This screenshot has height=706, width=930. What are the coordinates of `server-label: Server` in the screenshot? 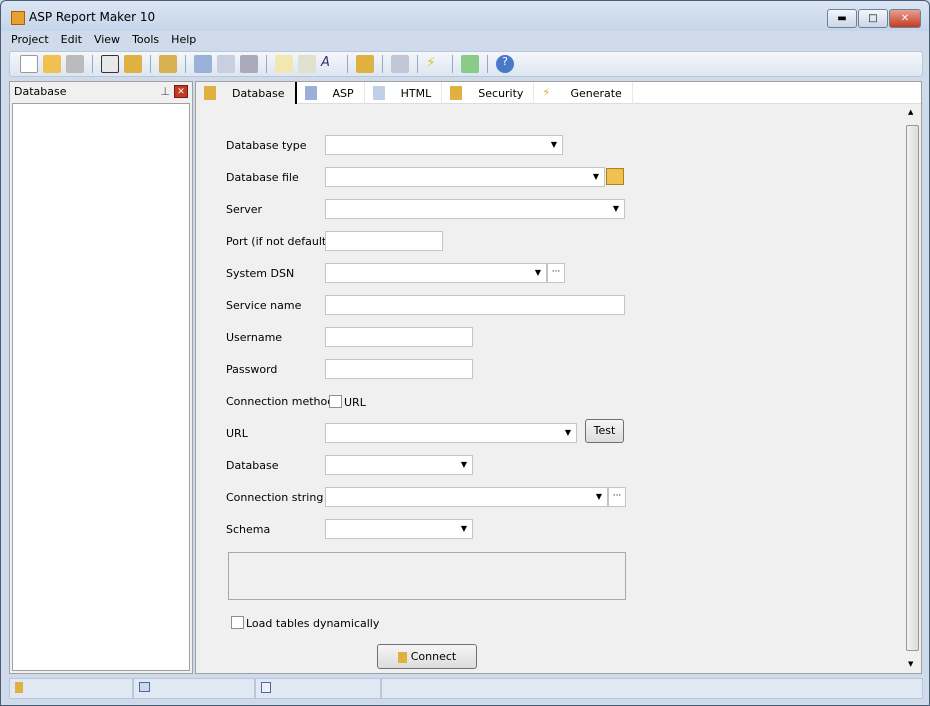 It's located at (244, 209).